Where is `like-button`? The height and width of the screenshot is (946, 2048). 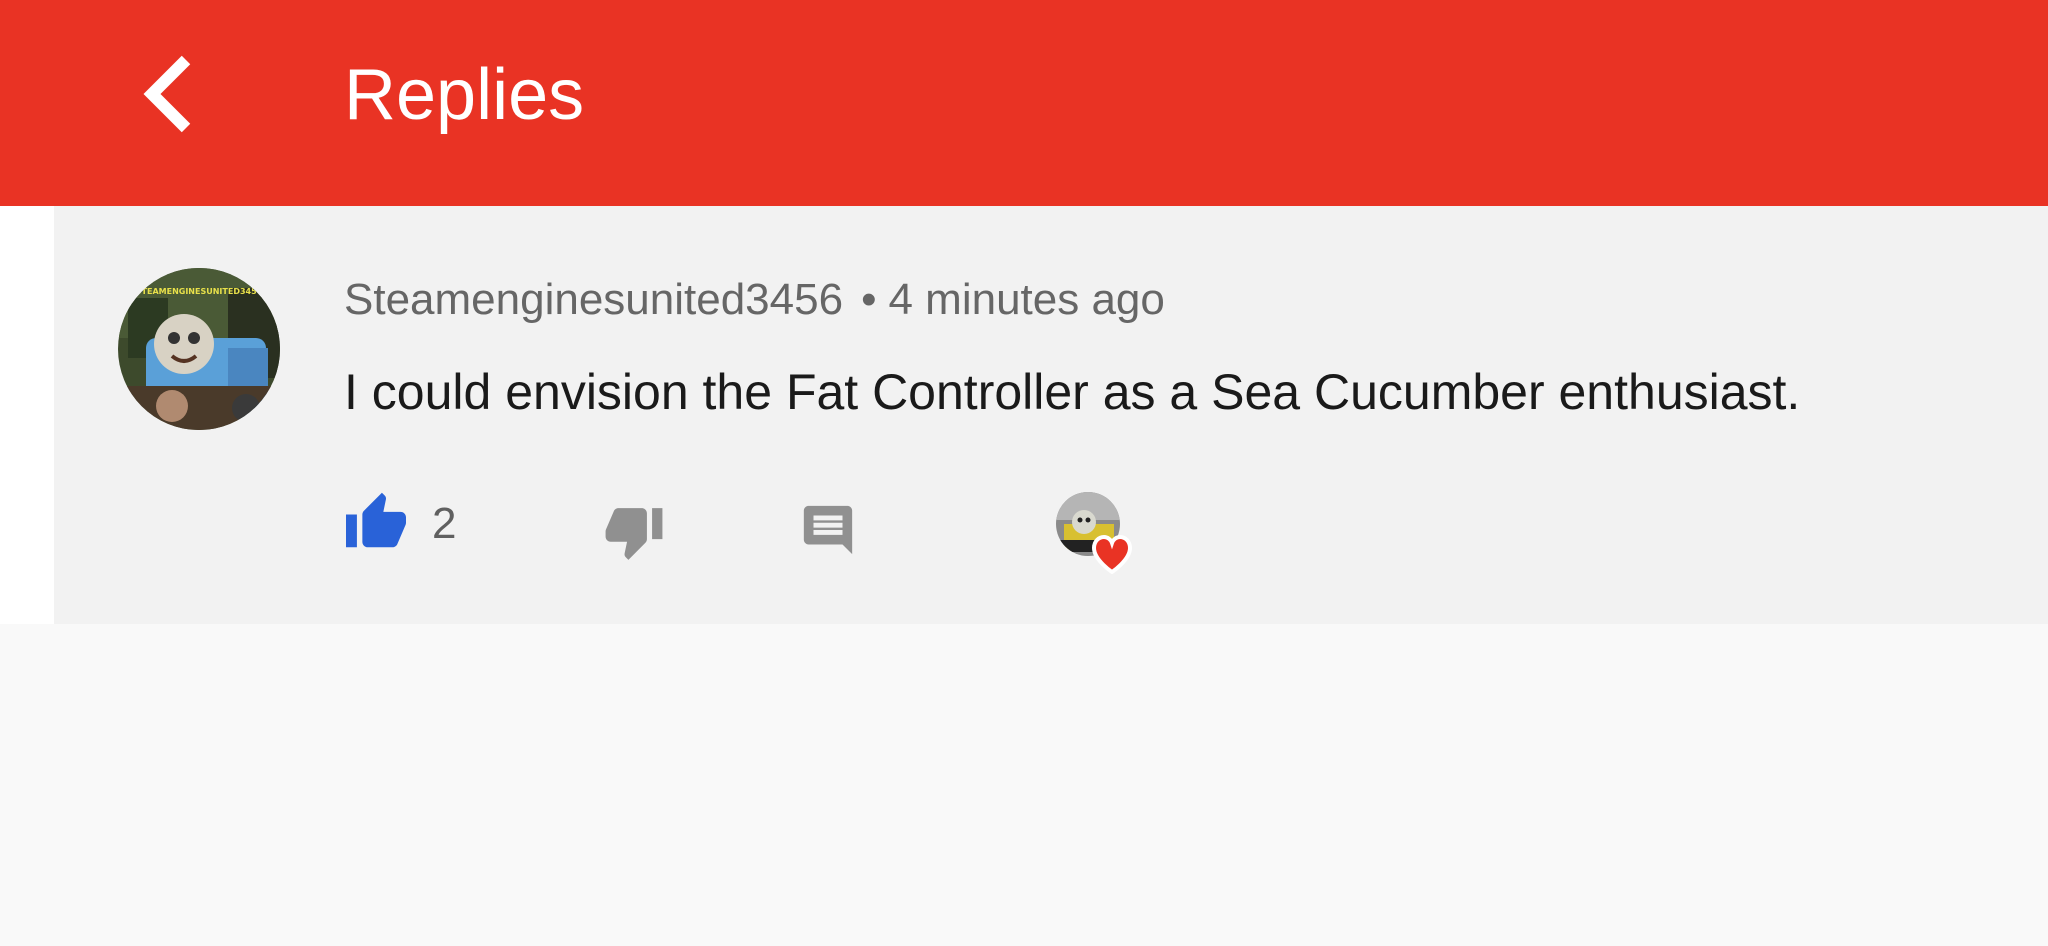
like-button is located at coordinates (376, 520).